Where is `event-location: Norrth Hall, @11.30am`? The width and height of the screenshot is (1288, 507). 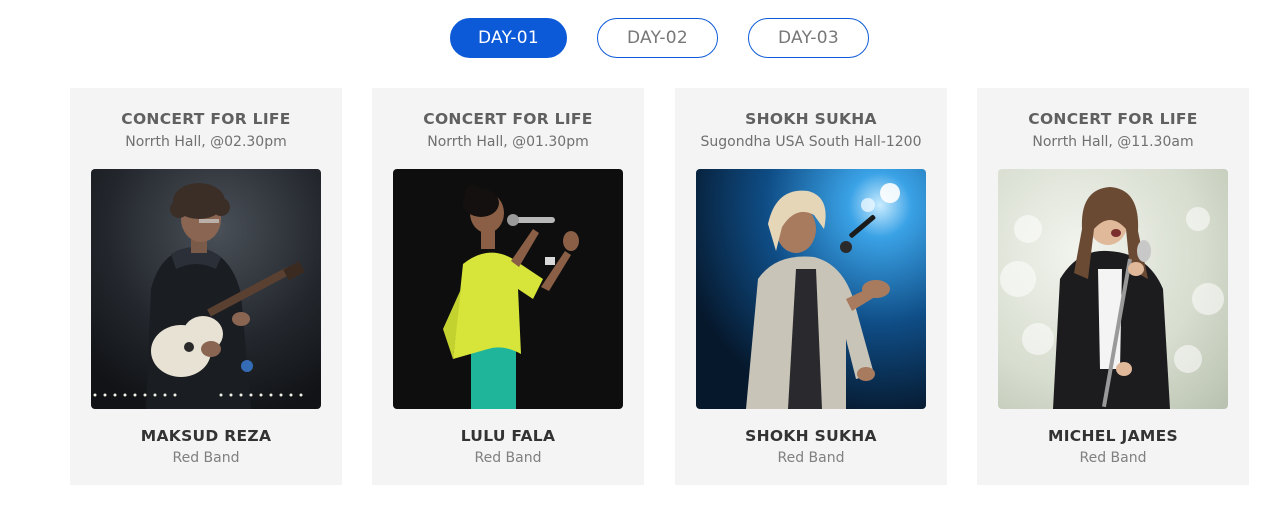
event-location: Norrth Hall, @11.30am is located at coordinates (1113, 142).